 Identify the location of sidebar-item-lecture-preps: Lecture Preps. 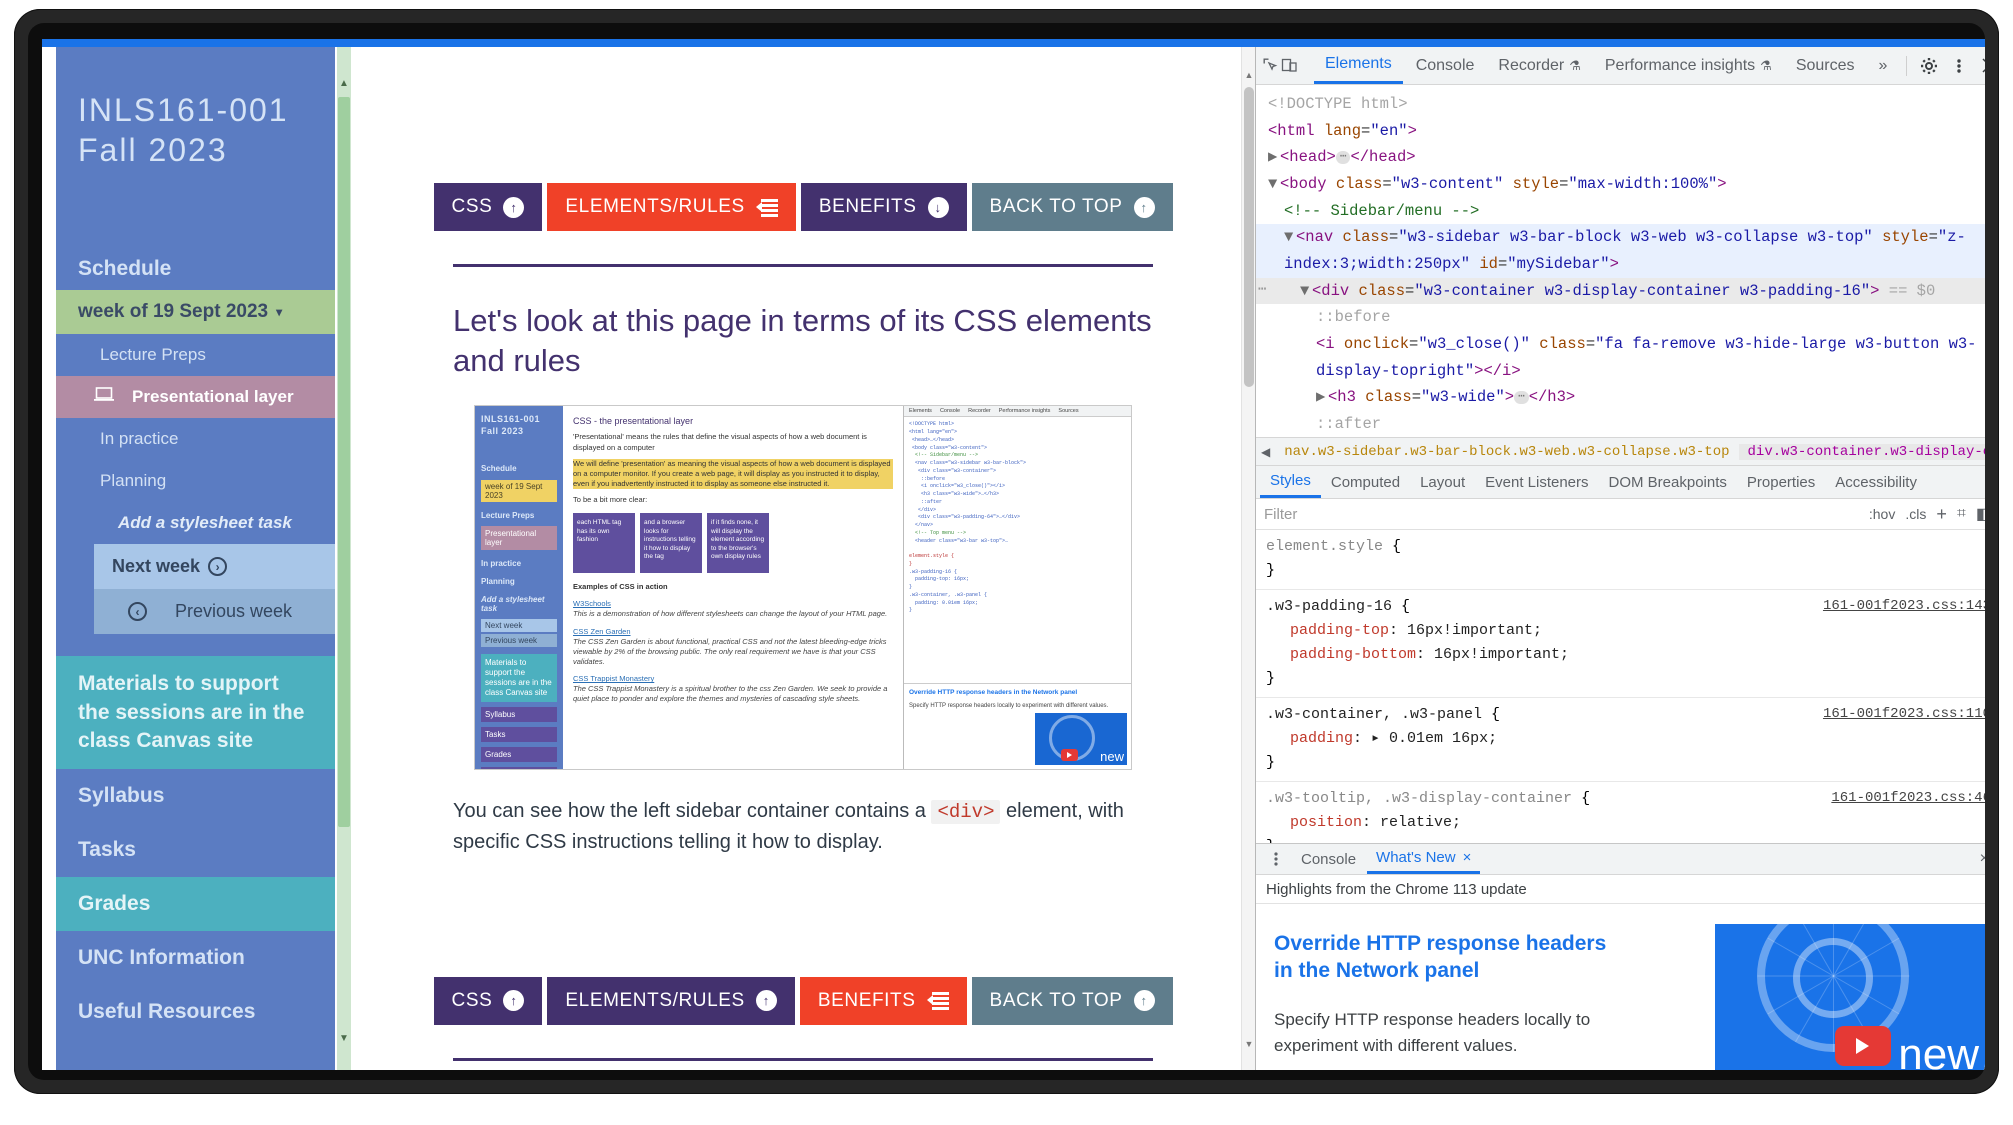
(195, 355).